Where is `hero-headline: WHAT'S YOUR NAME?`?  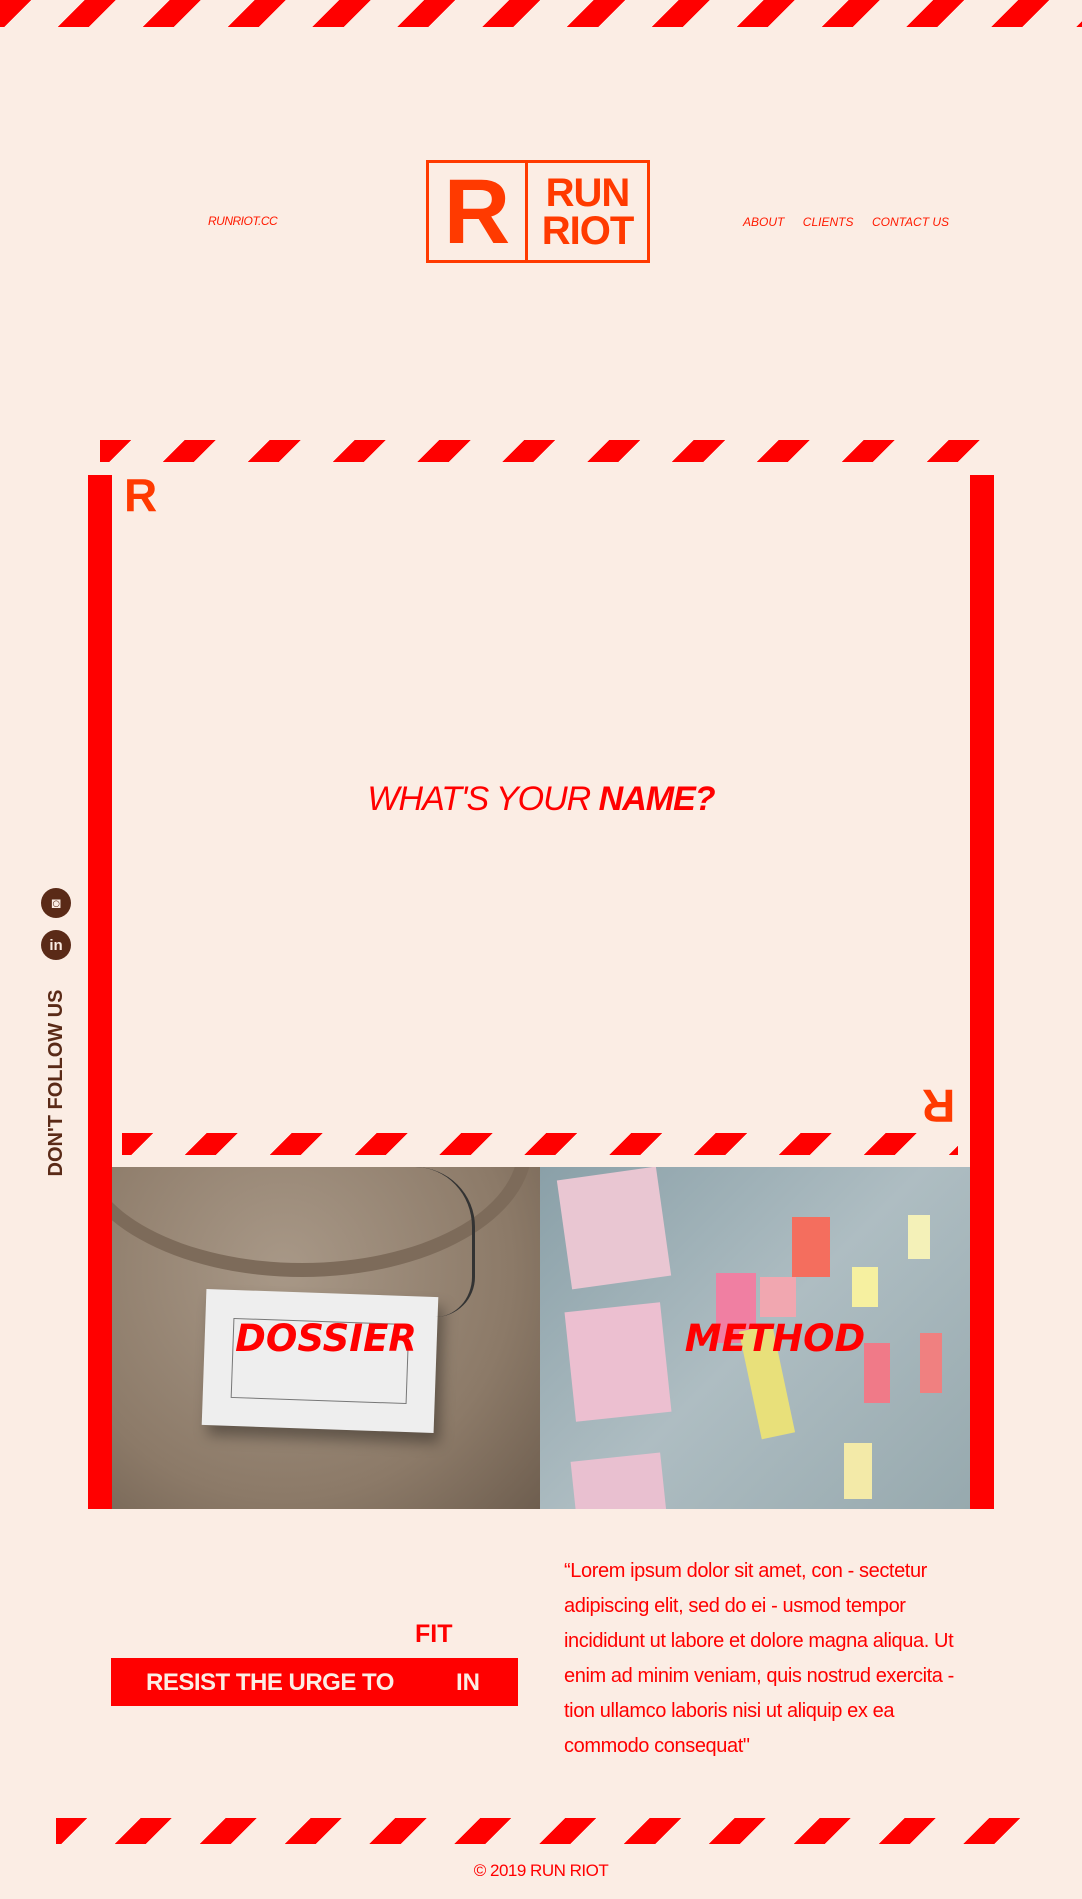
hero-headline: WHAT'S YOUR NAME? is located at coordinates (541, 799).